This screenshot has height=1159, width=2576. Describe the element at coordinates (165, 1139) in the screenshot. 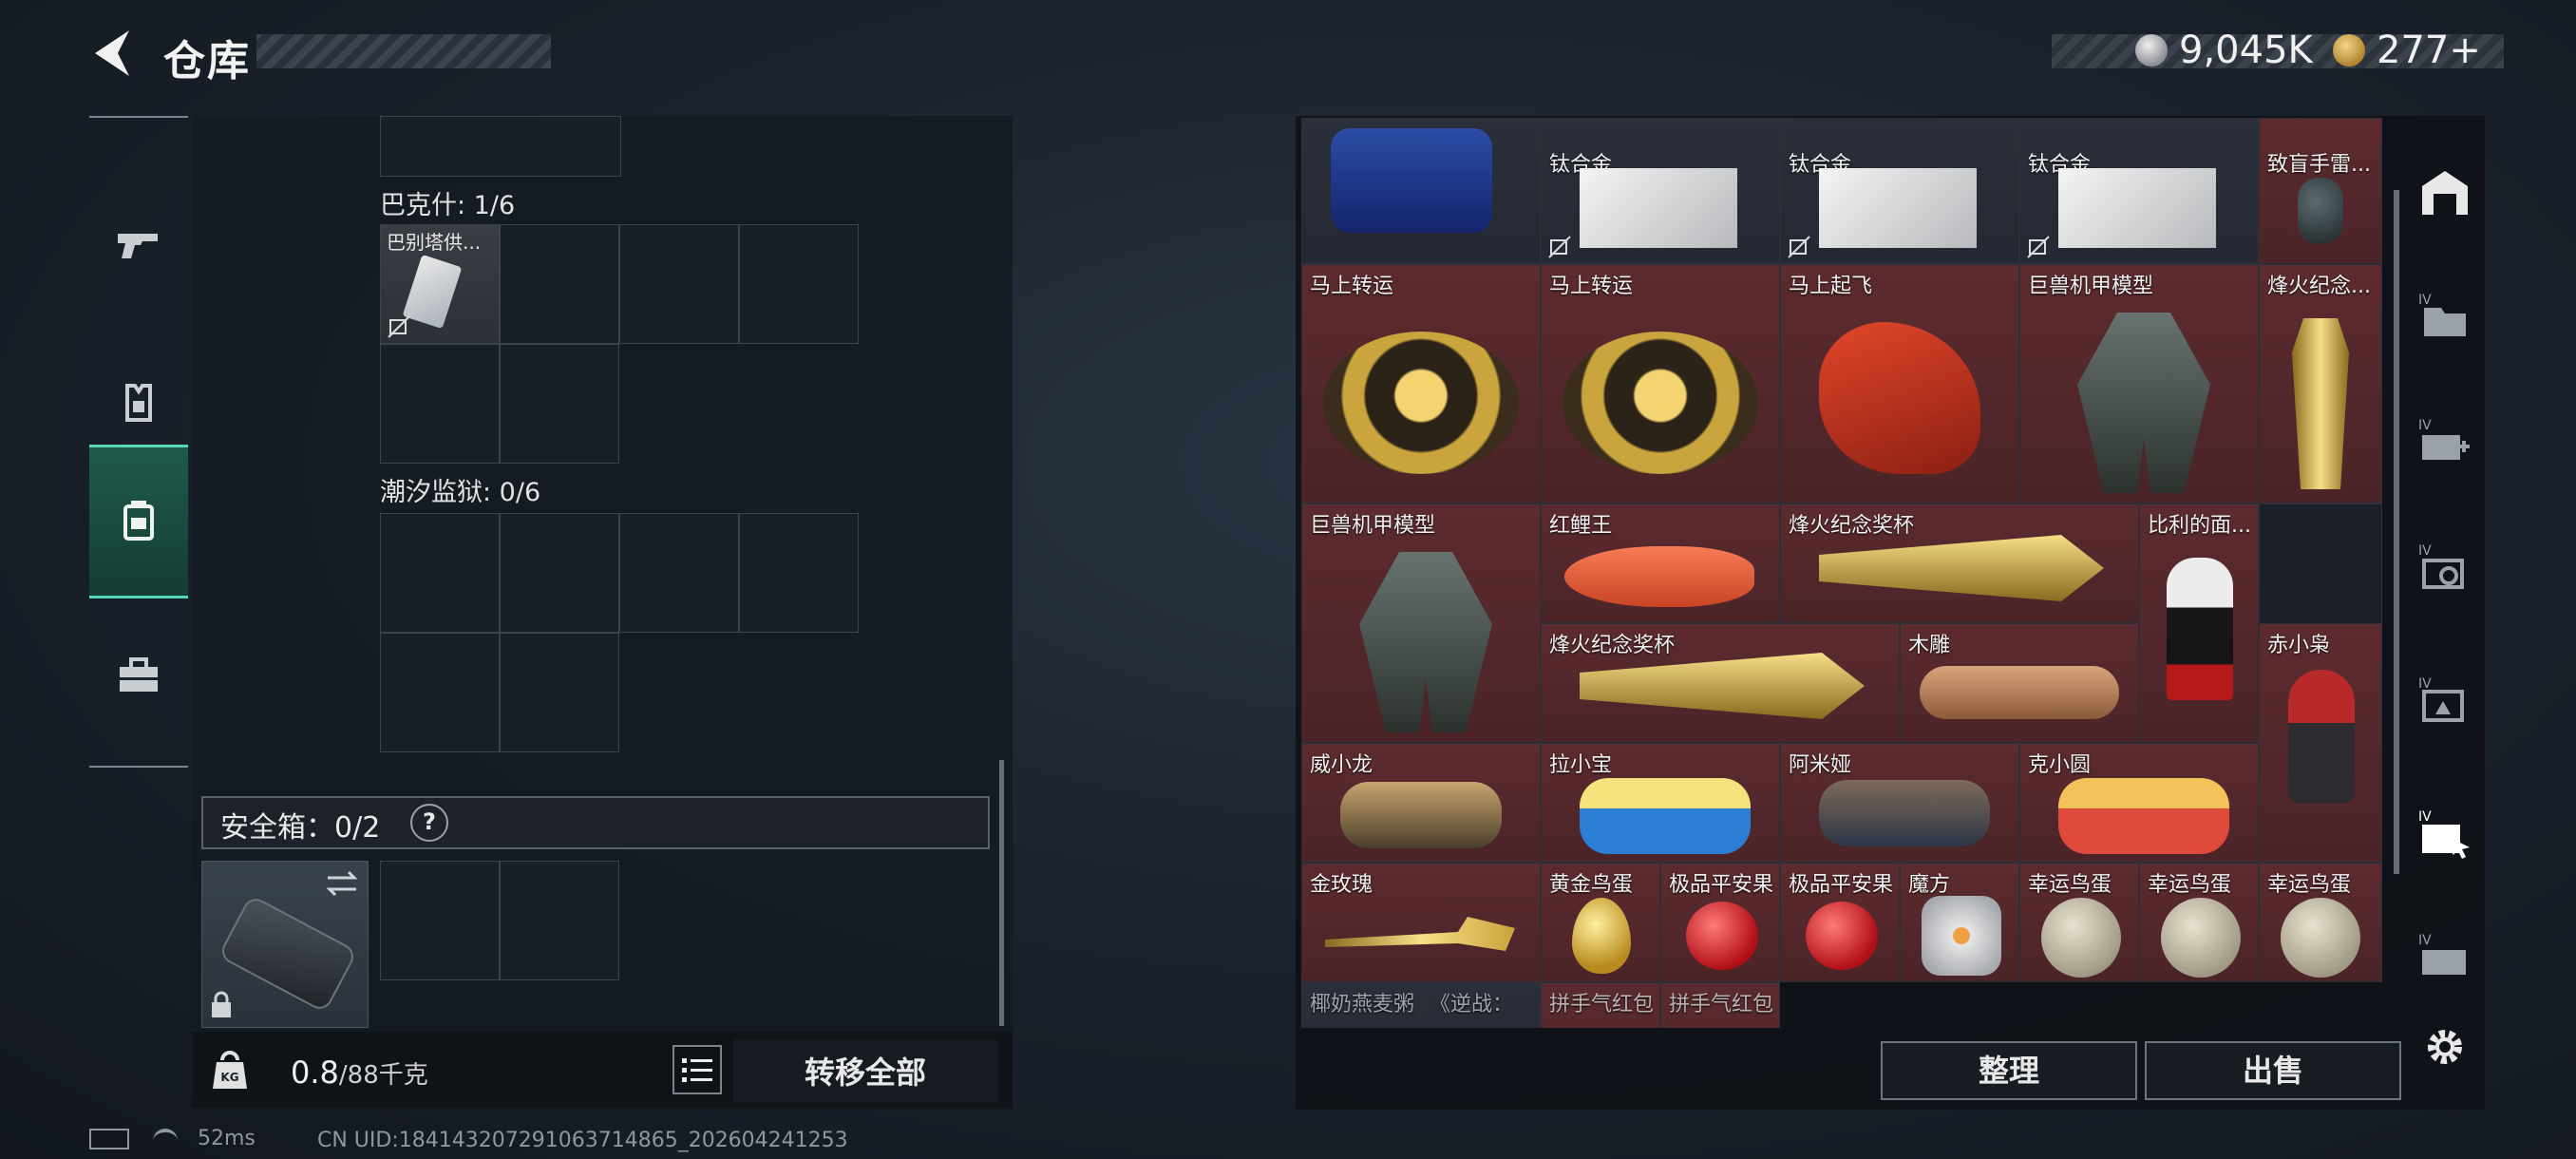

I see `wifi-icon` at that location.